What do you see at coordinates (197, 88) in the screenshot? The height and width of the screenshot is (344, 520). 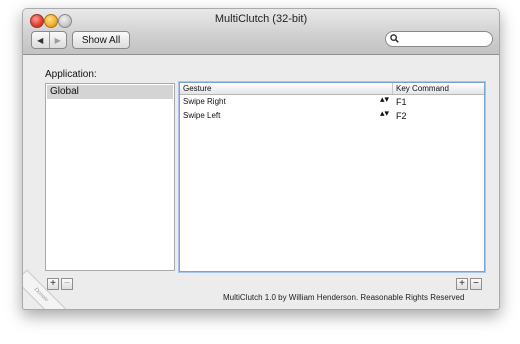 I see `column-header-gesture: Gesture` at bounding box center [197, 88].